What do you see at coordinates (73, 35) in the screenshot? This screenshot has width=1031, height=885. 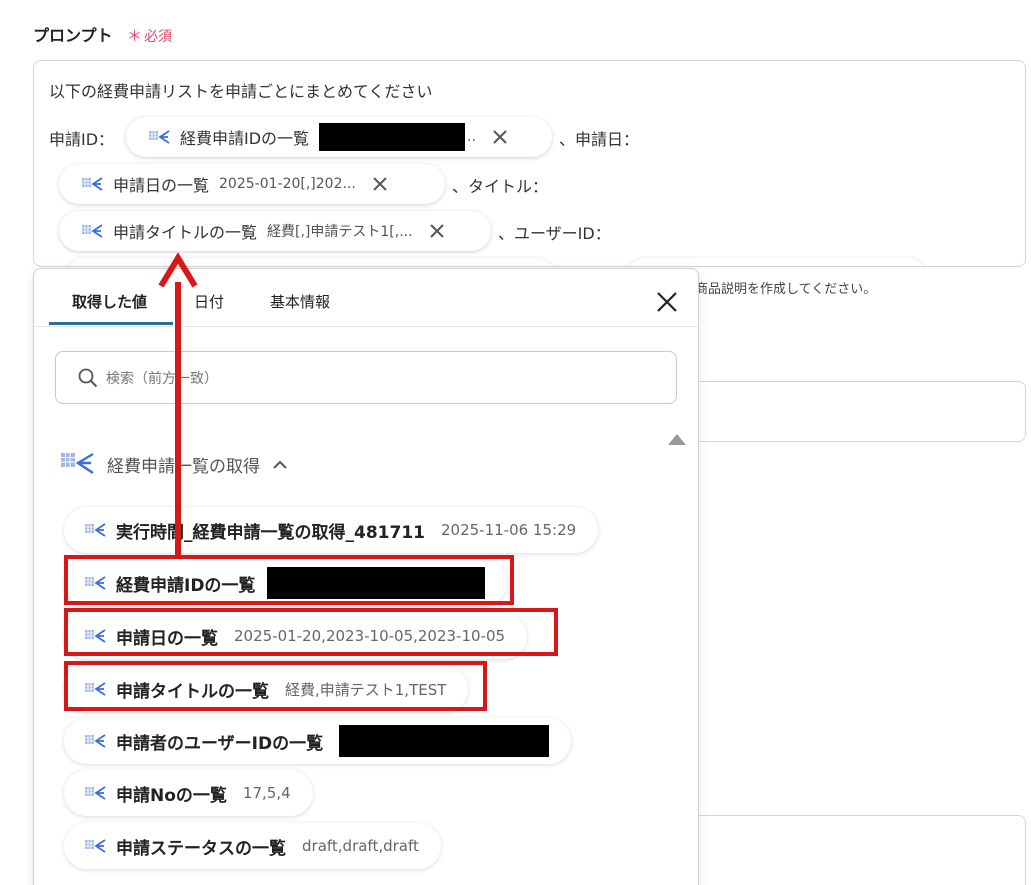 I see `field-label: プロンプト` at bounding box center [73, 35].